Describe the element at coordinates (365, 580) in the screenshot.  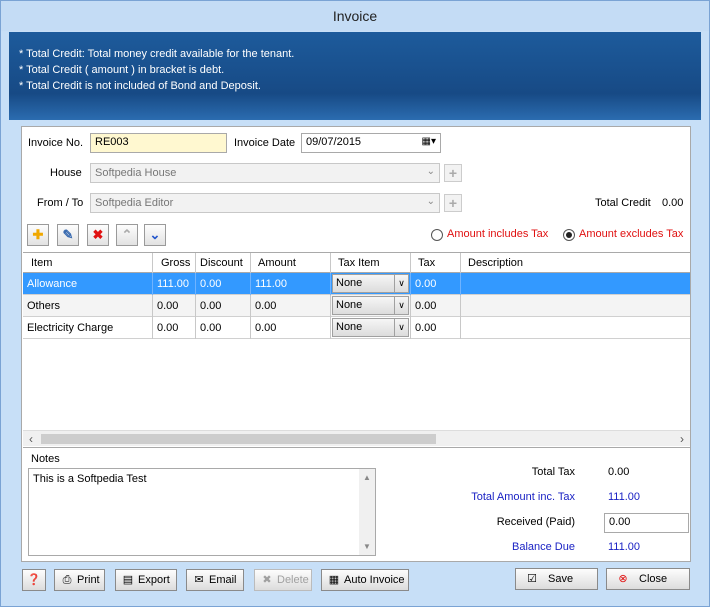
I see `auto-invoice-button: ▦ Auto Invoice` at that location.